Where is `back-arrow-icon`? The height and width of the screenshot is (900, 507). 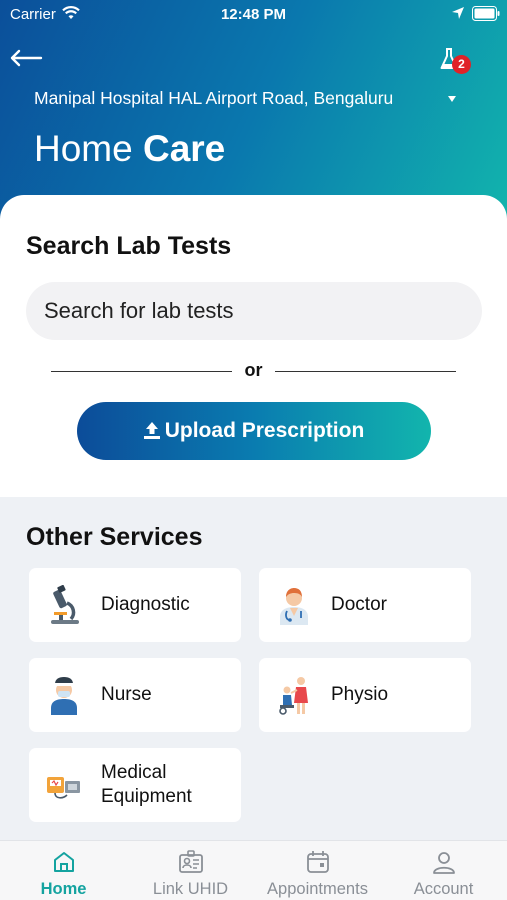 back-arrow-icon is located at coordinates (26, 58).